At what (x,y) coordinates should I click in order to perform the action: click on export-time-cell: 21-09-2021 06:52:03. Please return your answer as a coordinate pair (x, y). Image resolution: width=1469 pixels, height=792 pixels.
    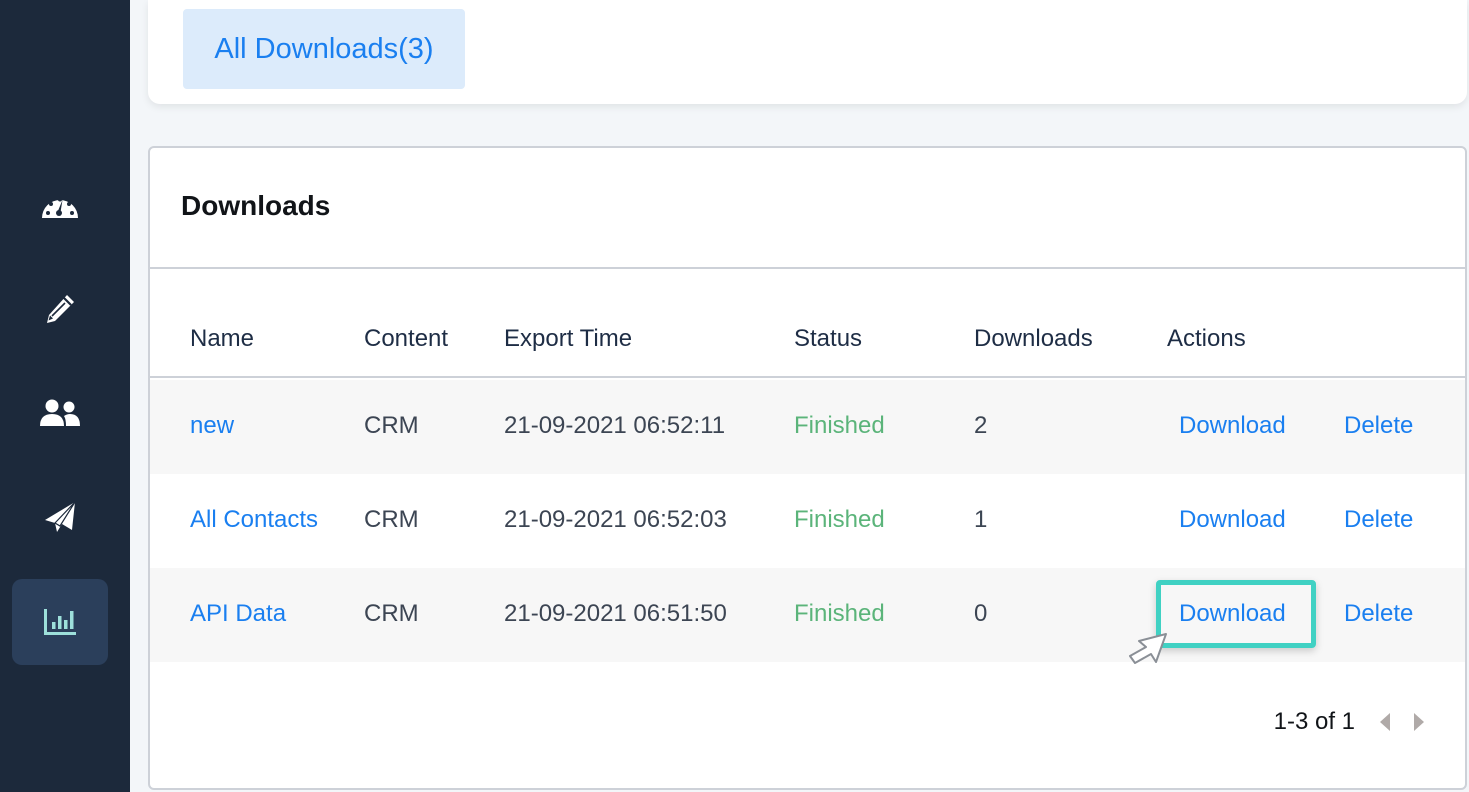
    Looking at the image, I should click on (615, 519).